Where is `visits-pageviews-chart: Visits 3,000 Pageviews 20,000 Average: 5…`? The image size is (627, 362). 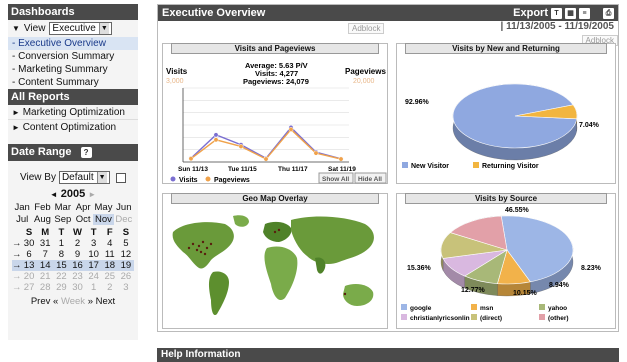
visits-pageviews-chart: Visits 3,000 Pageviews 20,000 Average: 5… is located at coordinates (276, 122).